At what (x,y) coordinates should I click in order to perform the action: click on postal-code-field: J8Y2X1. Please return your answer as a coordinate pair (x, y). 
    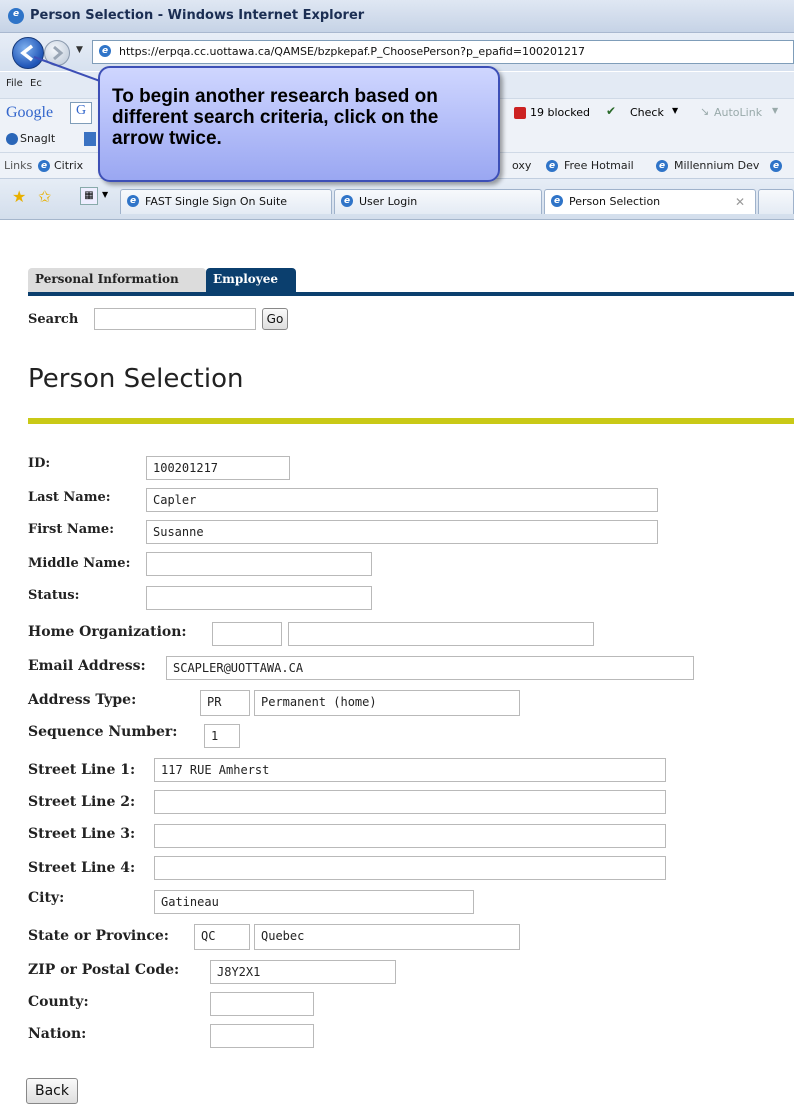
    Looking at the image, I should click on (303, 972).